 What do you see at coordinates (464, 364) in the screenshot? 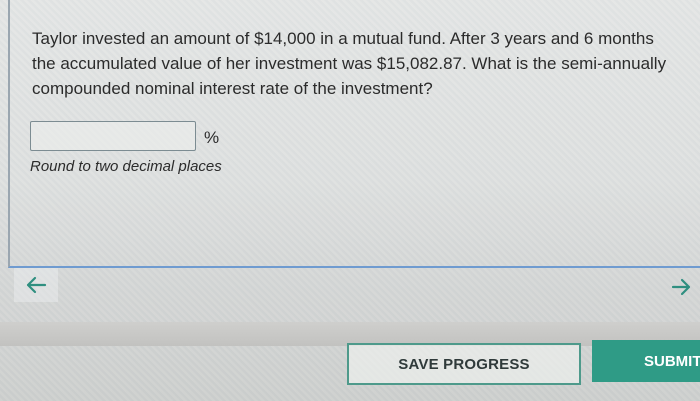
I see `save-progress-button: SAVE PROGRESS` at bounding box center [464, 364].